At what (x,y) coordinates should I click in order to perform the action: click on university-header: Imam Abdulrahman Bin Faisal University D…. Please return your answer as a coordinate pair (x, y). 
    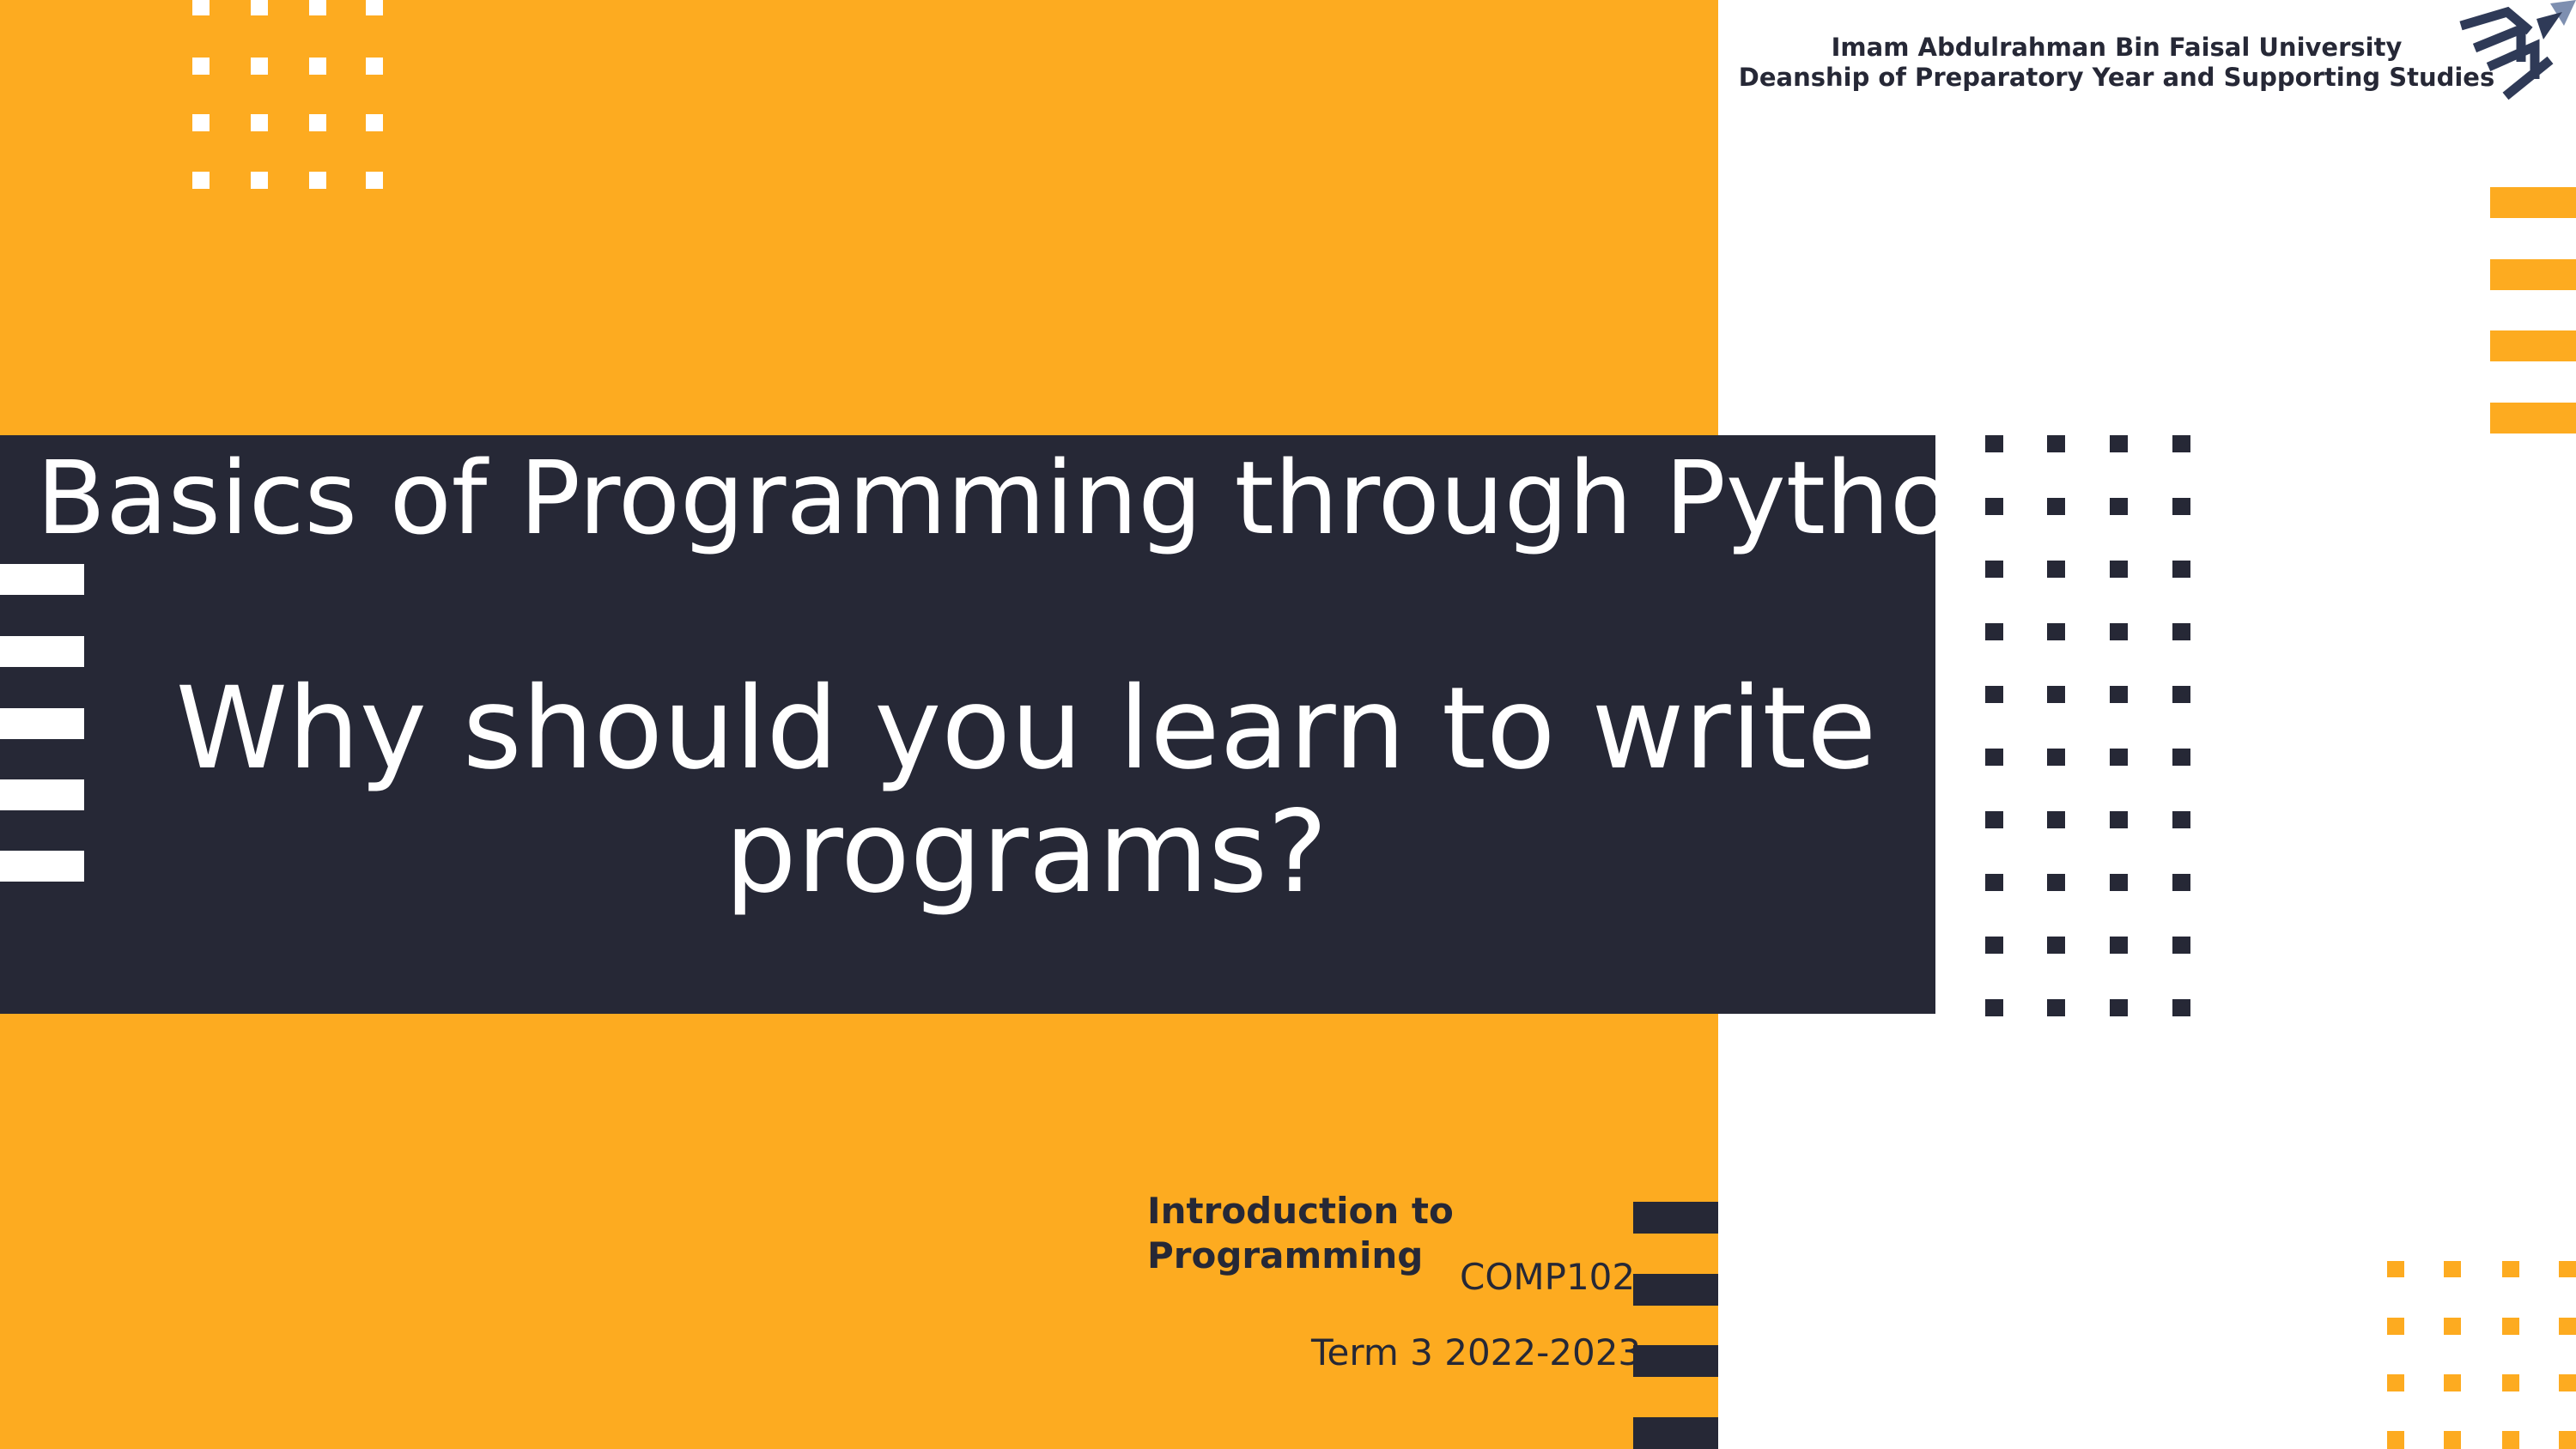
    Looking at the image, I should click on (2117, 63).